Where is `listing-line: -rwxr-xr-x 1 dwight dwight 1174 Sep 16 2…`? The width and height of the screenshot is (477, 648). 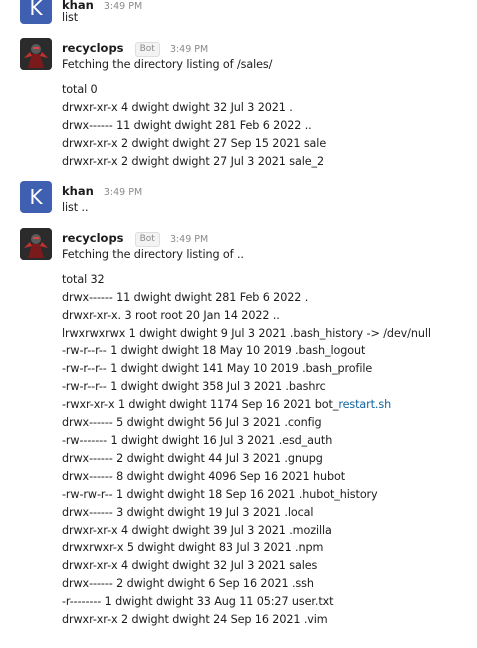 listing-line: -rwxr-xr-x 1 dwight dwight 1174 Sep 16 2… is located at coordinates (226, 405).